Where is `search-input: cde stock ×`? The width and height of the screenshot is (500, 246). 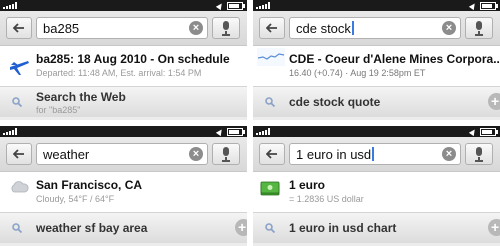 search-input: cde stock × is located at coordinates (375, 28).